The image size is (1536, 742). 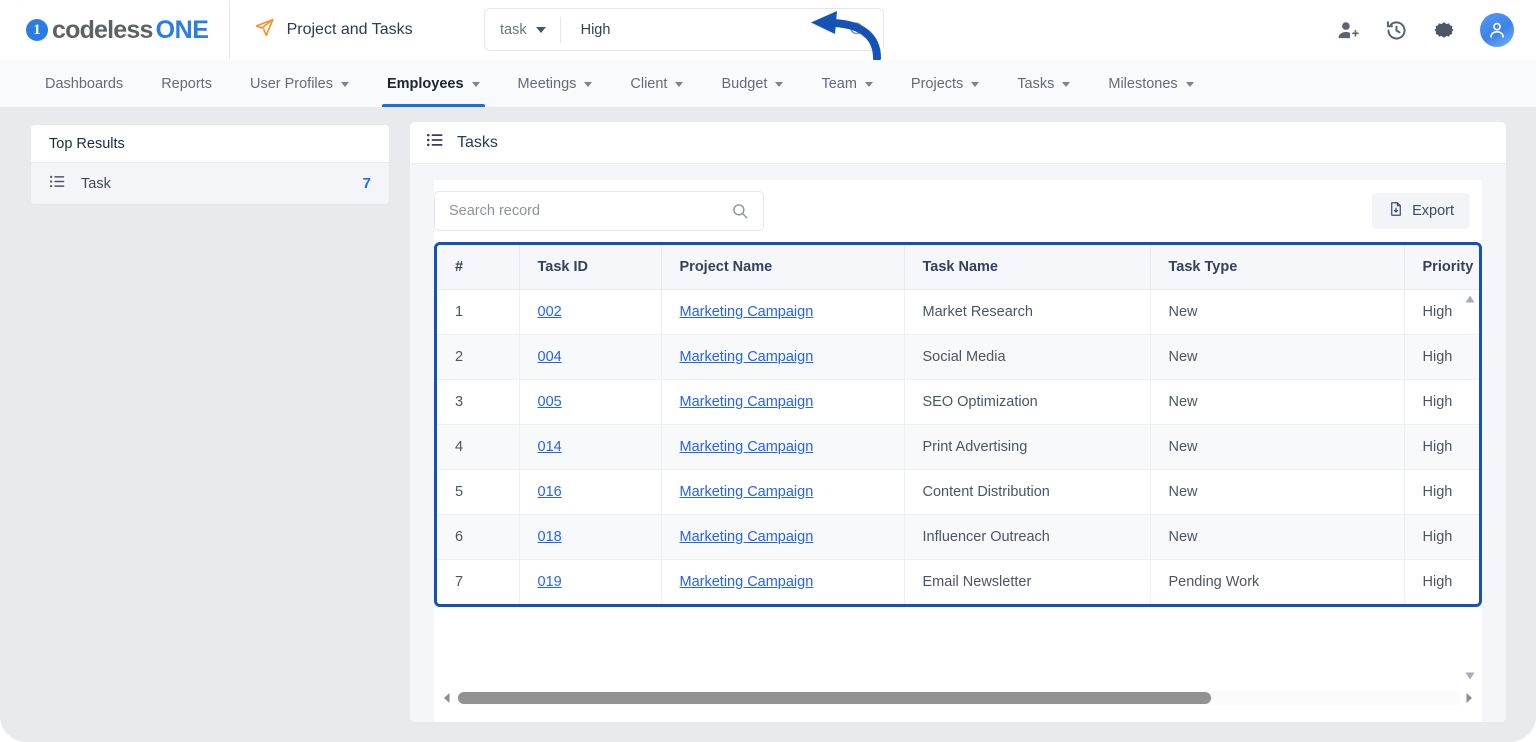 What do you see at coordinates (783, 267) in the screenshot?
I see `column-header: Project Name` at bounding box center [783, 267].